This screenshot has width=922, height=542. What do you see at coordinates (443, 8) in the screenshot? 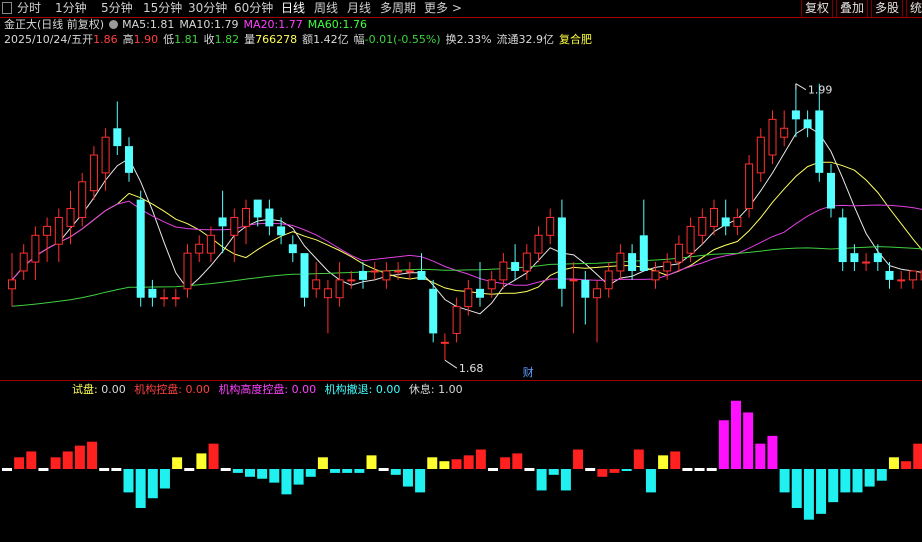
I see `tab-more: 更多 >` at bounding box center [443, 8].